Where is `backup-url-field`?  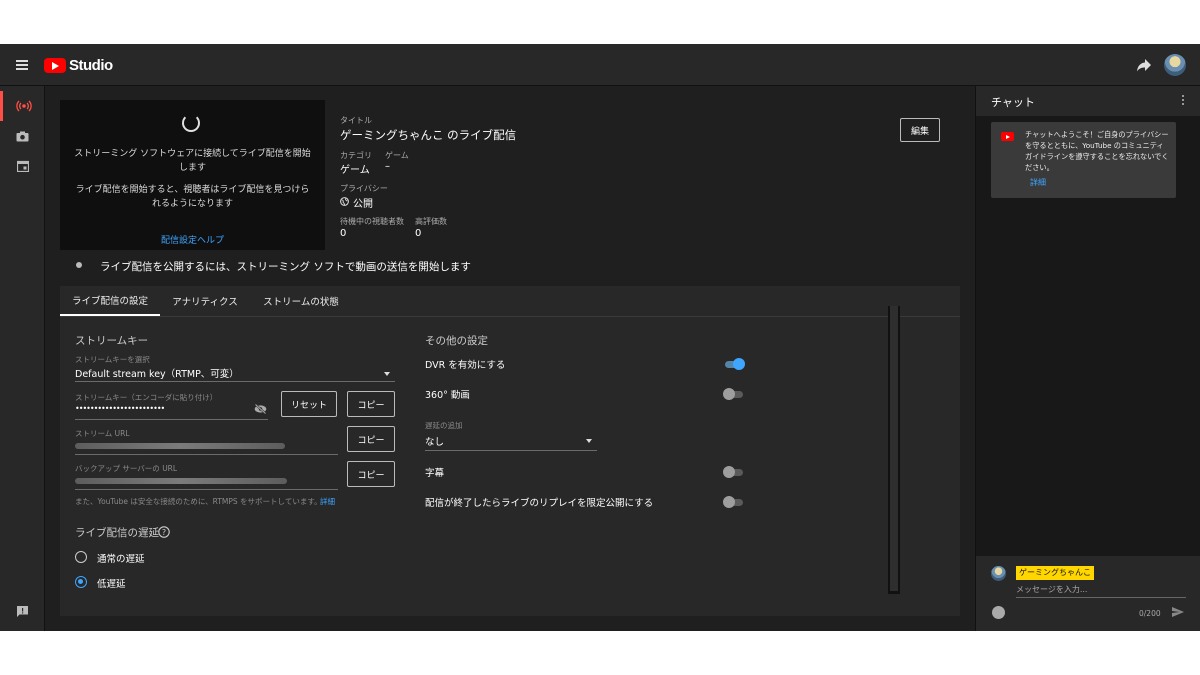 backup-url-field is located at coordinates (181, 481).